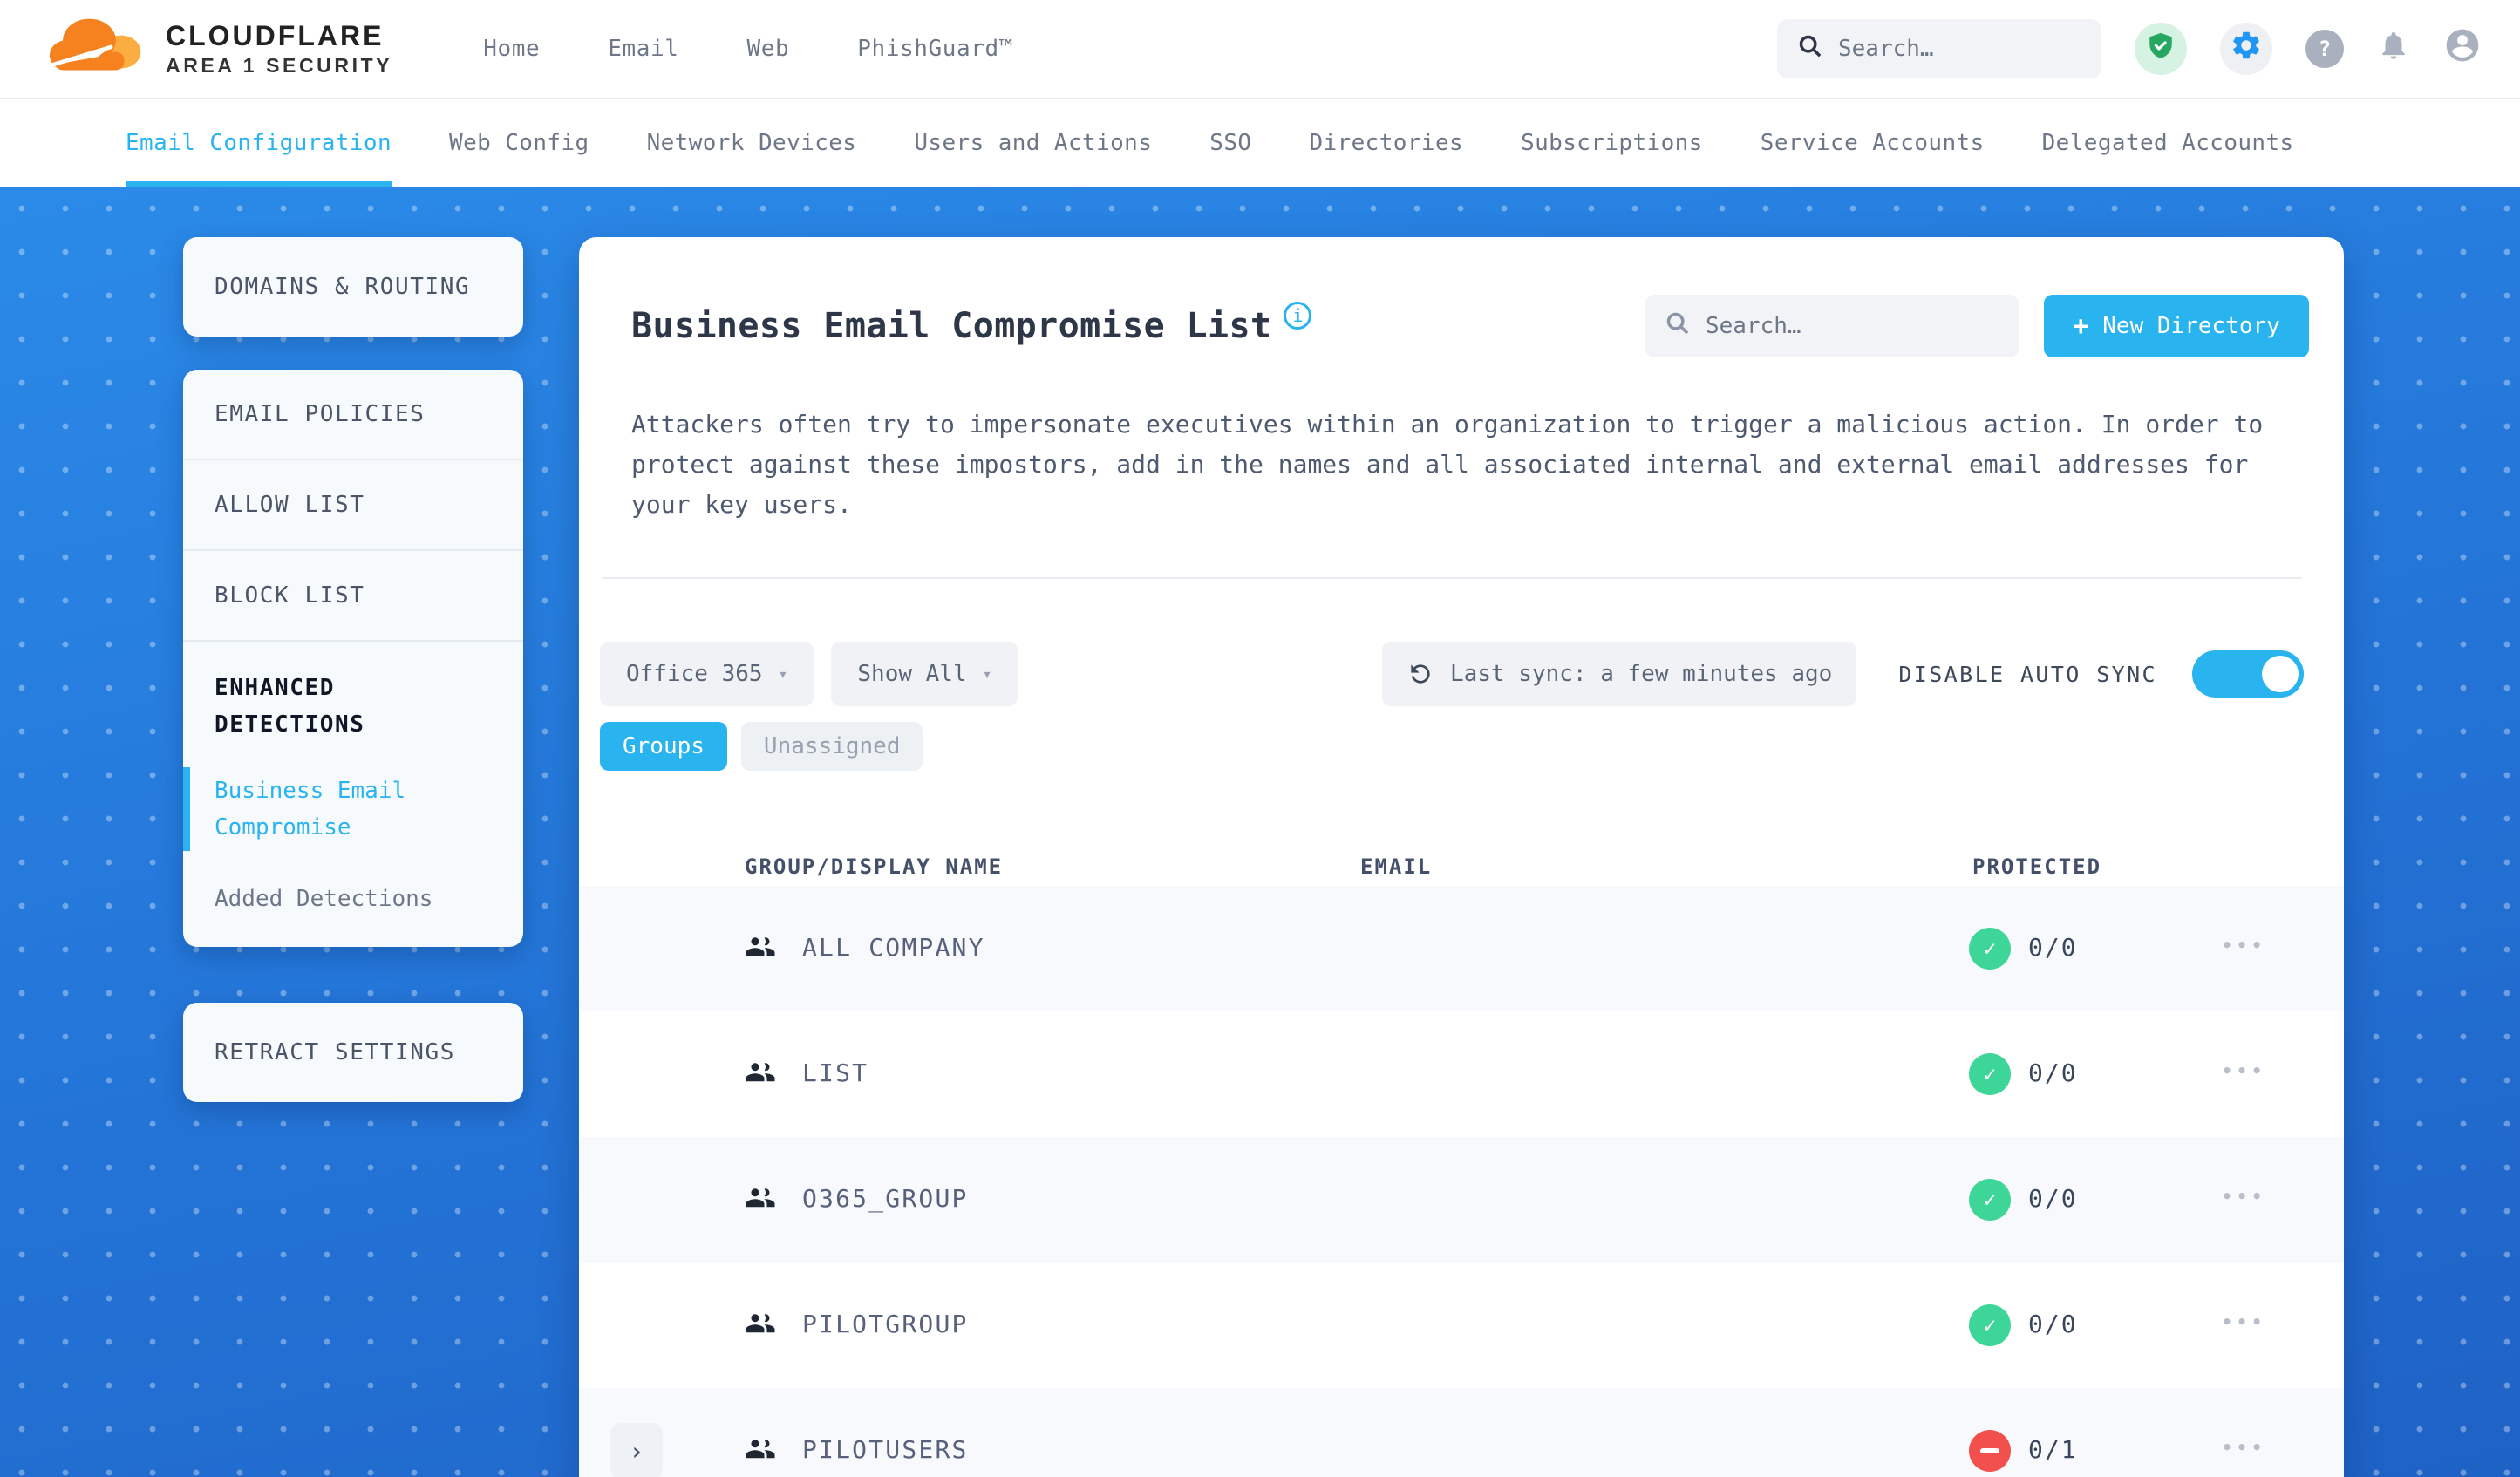 Image resolution: width=2520 pixels, height=1477 pixels. Describe the element at coordinates (2168, 143) in the screenshot. I see `tab-delegated-accounts: Delegated Accounts` at that location.